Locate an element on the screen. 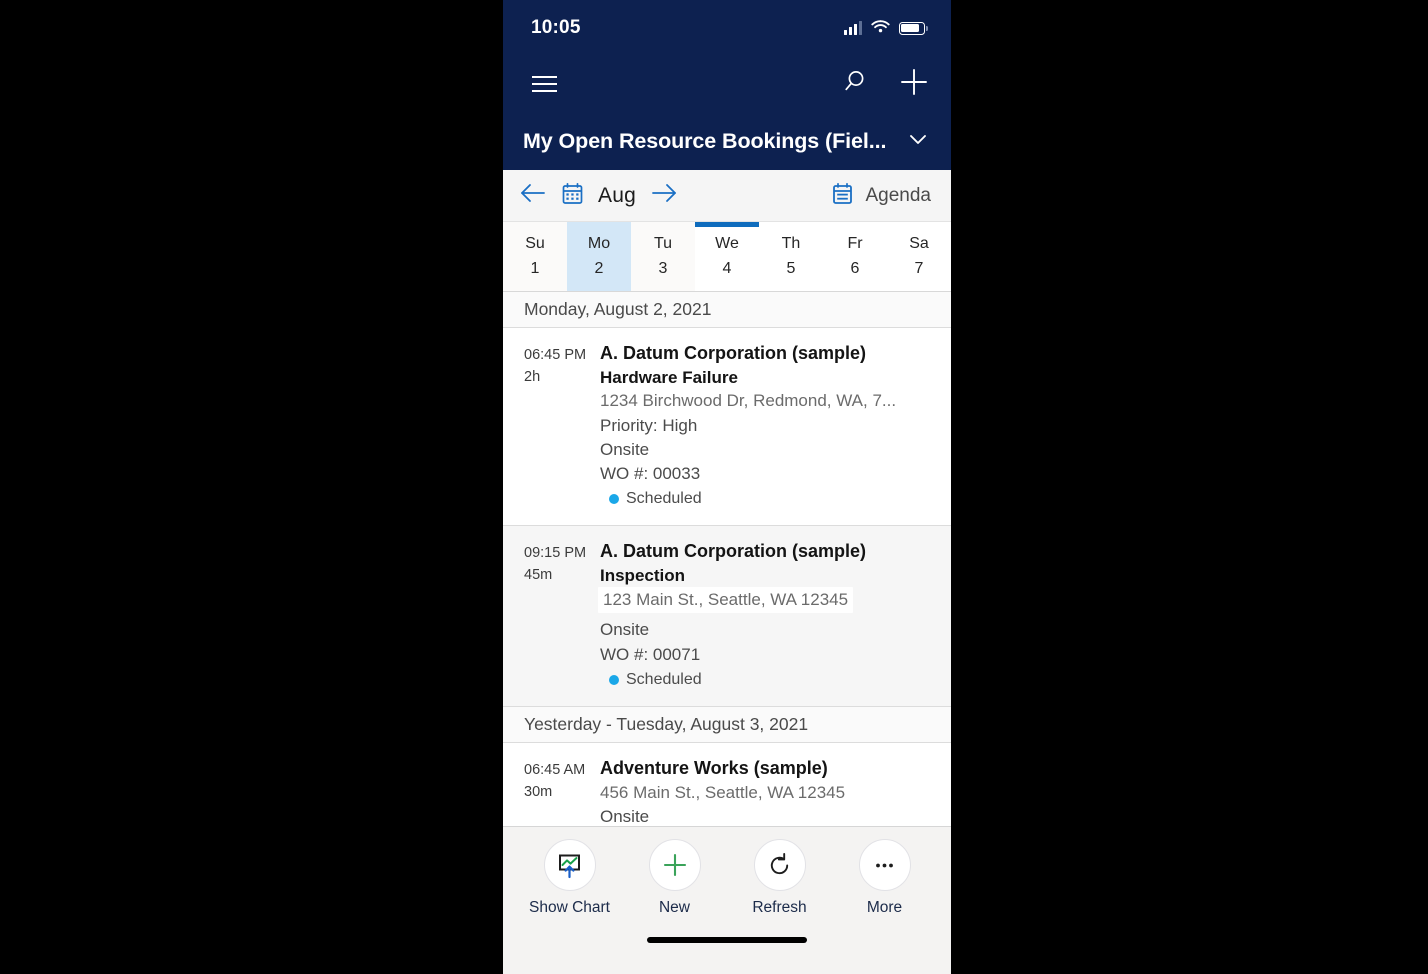 This screenshot has width=1428, height=974. month-label: Aug is located at coordinates (617, 195).